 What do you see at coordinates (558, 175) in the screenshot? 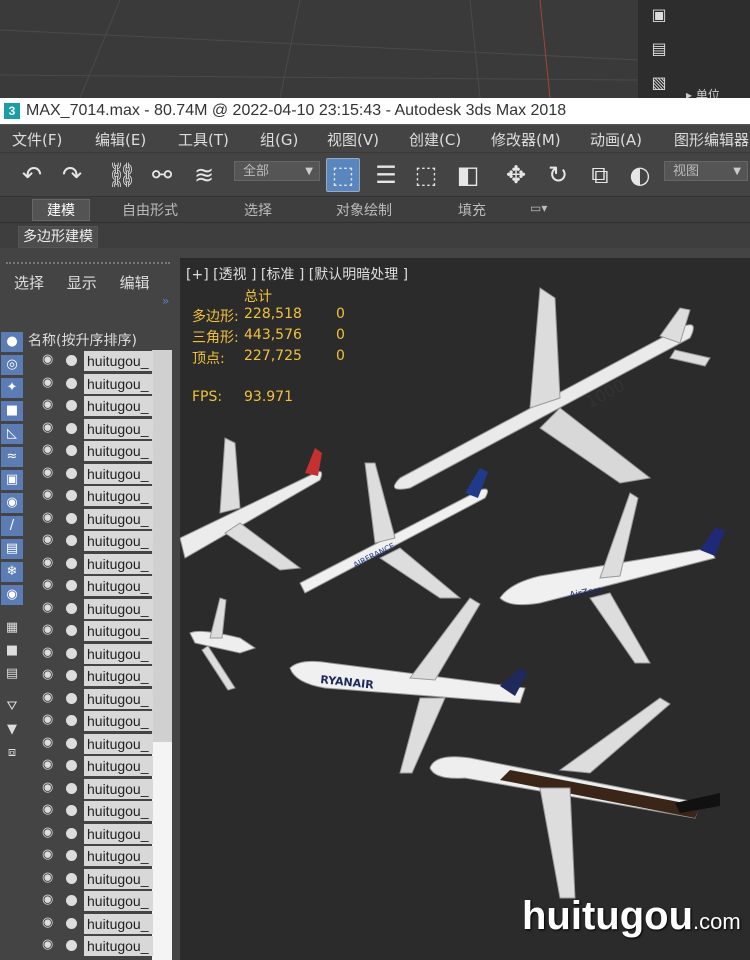
I see `rotate-icon: ↻` at bounding box center [558, 175].